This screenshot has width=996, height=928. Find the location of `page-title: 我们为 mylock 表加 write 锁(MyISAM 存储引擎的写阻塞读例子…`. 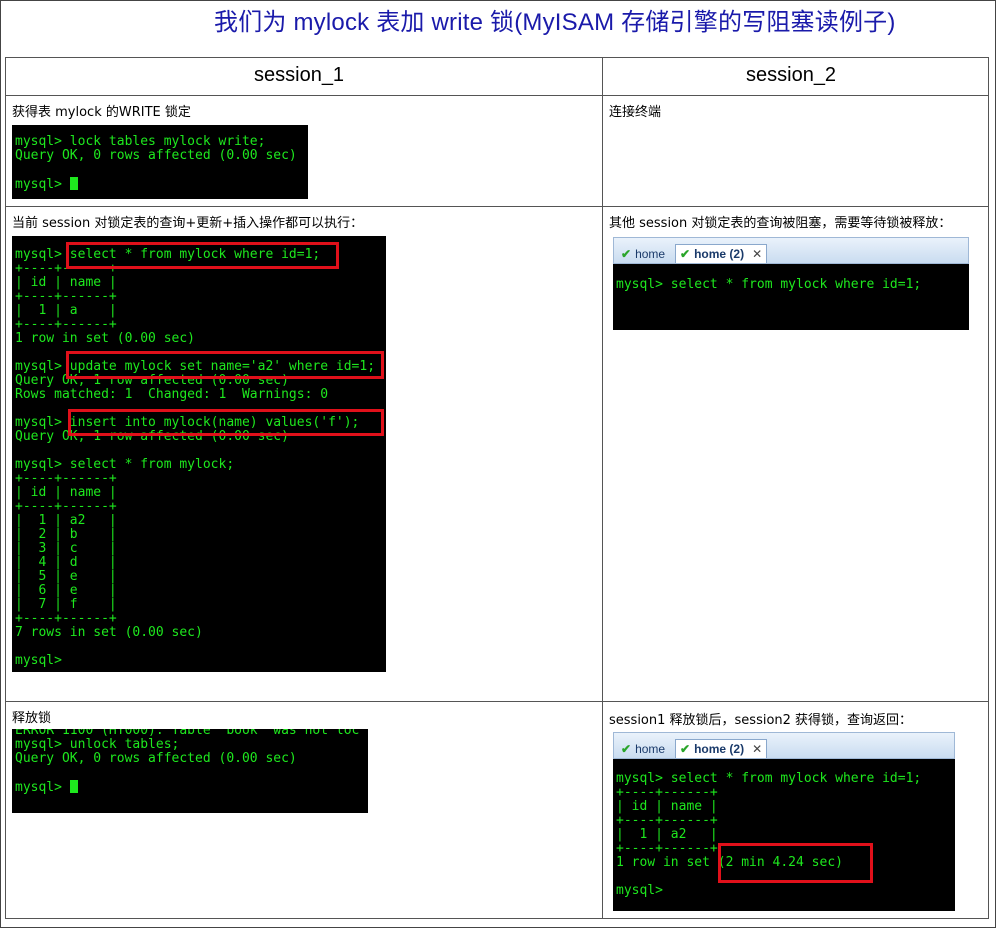

page-title: 我们为 mylock 表加 write 锁(MyISAM 存储引擎的写阻塞读例子… is located at coordinates (555, 22).